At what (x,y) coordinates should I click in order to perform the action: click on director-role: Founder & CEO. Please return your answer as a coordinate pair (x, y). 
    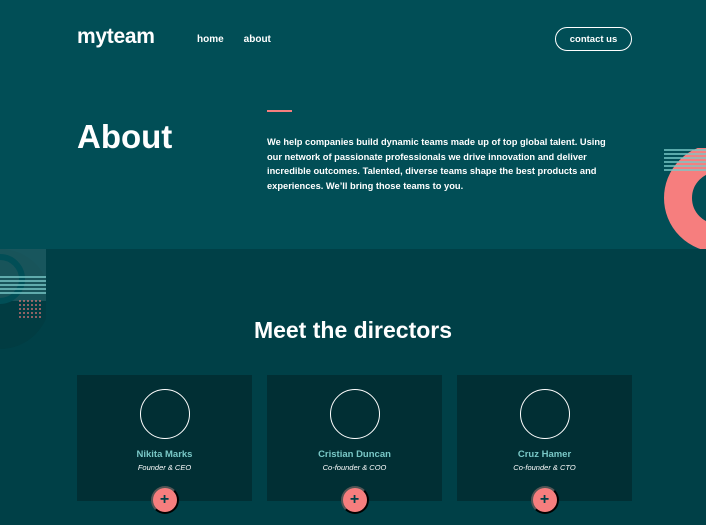
    Looking at the image, I should click on (164, 467).